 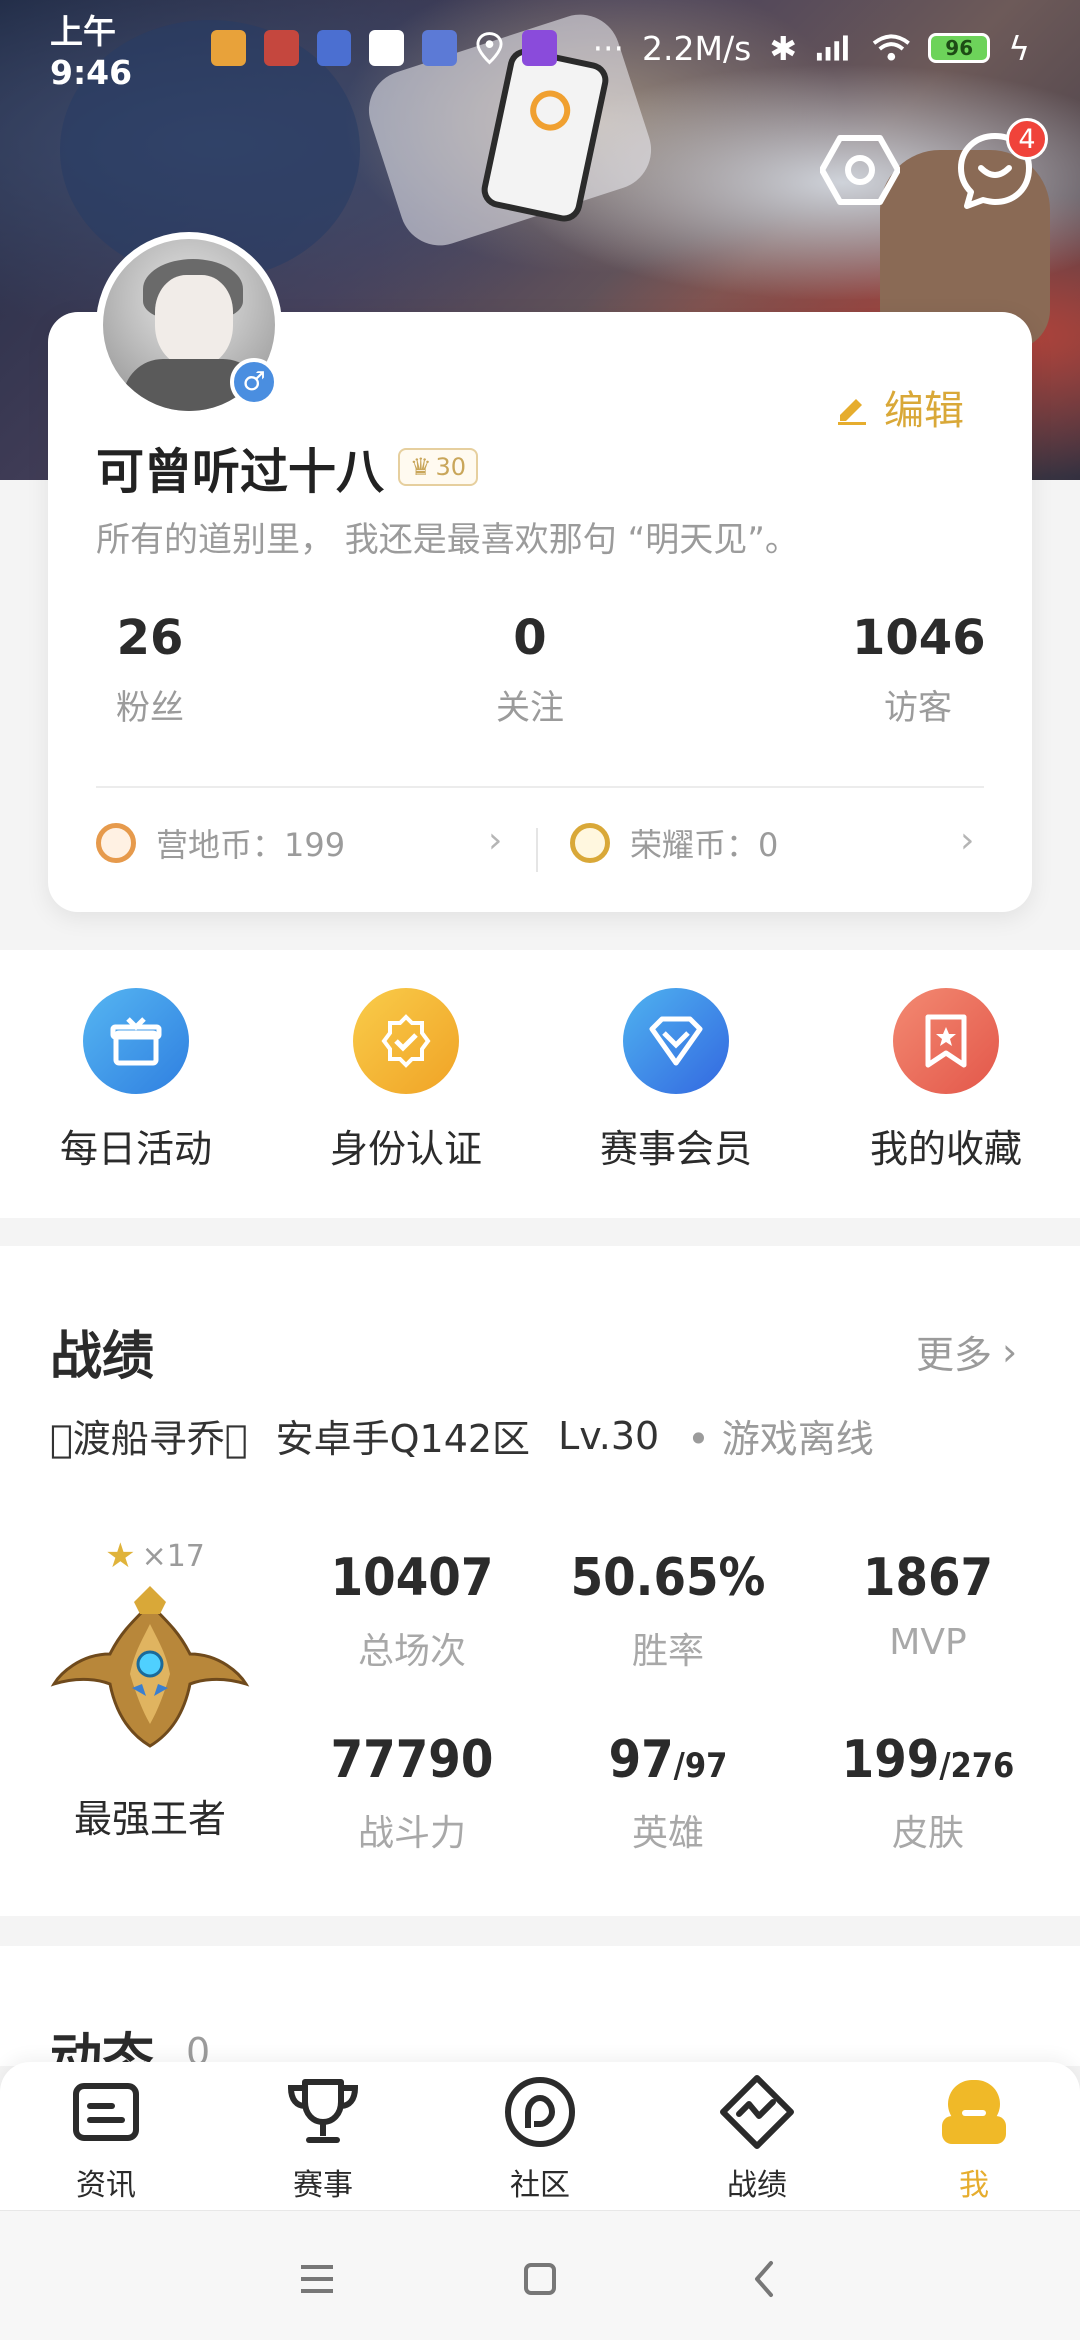 I want to click on following-label: 关注, so click(x=530, y=708).